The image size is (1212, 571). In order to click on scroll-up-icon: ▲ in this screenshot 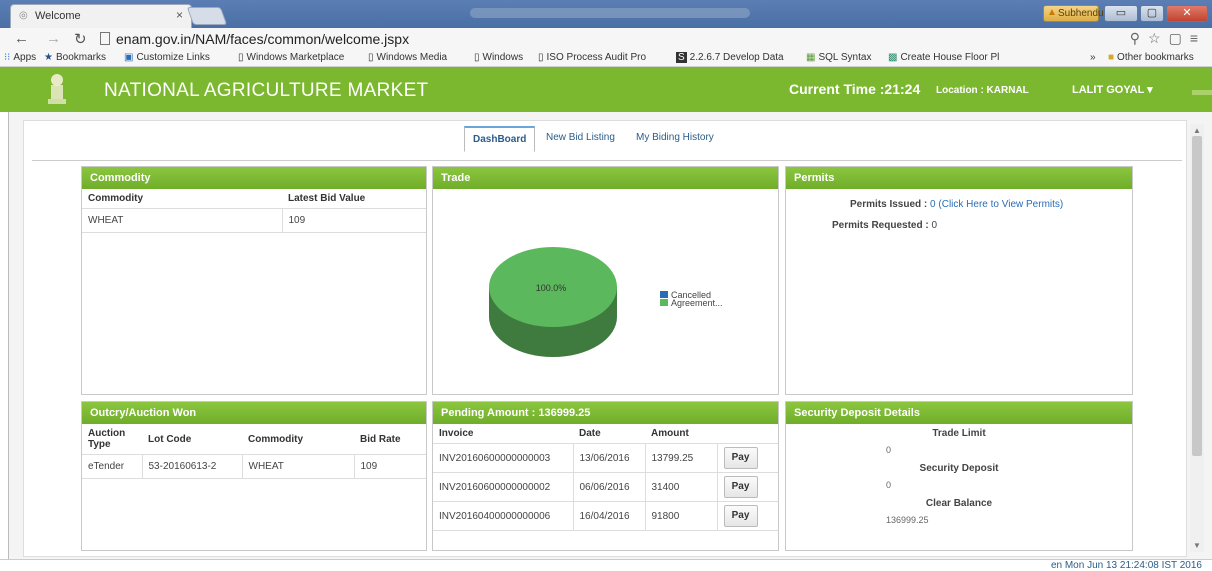, I will do `click(1197, 130)`.